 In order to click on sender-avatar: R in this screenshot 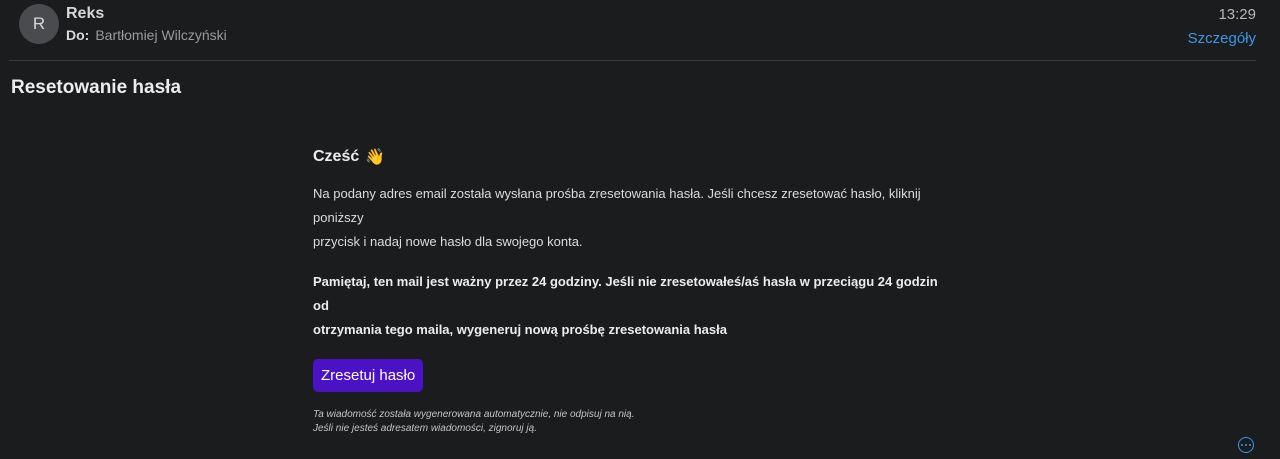, I will do `click(39, 24)`.